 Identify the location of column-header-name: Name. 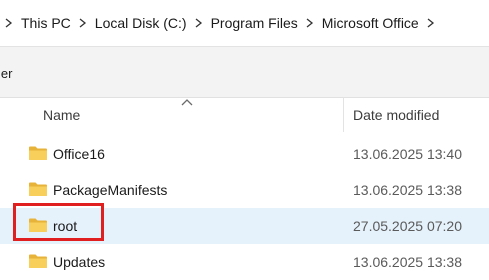
(61, 115).